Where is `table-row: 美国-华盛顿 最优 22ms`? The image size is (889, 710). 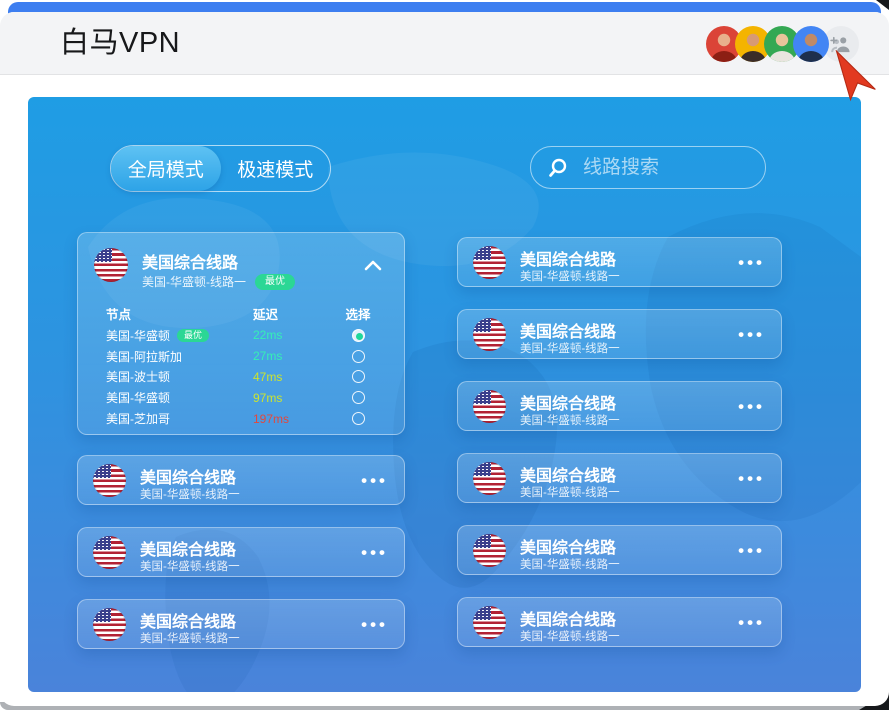
table-row: 美国-华盛顿 最优 22ms is located at coordinates (243, 335).